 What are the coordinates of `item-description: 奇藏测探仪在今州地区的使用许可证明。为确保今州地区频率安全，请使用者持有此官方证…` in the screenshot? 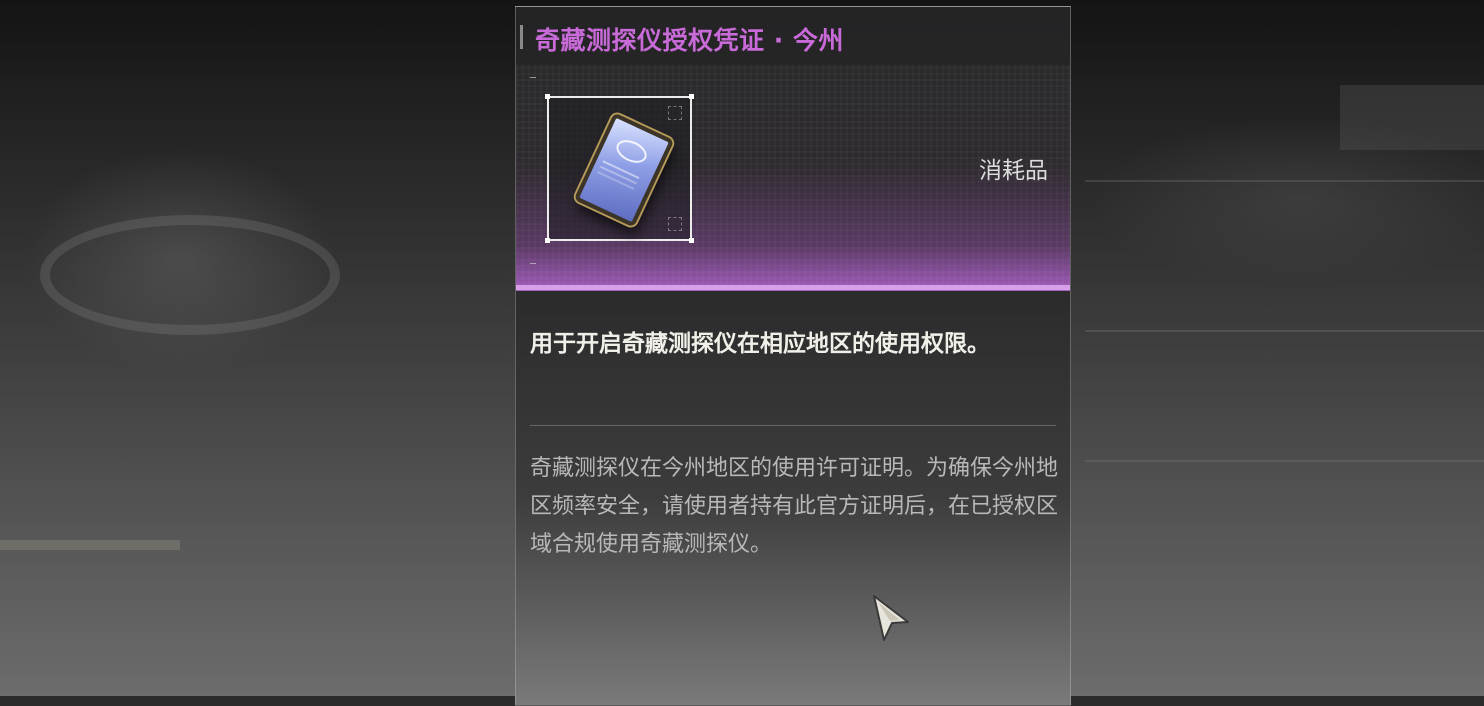 It's located at (794, 506).